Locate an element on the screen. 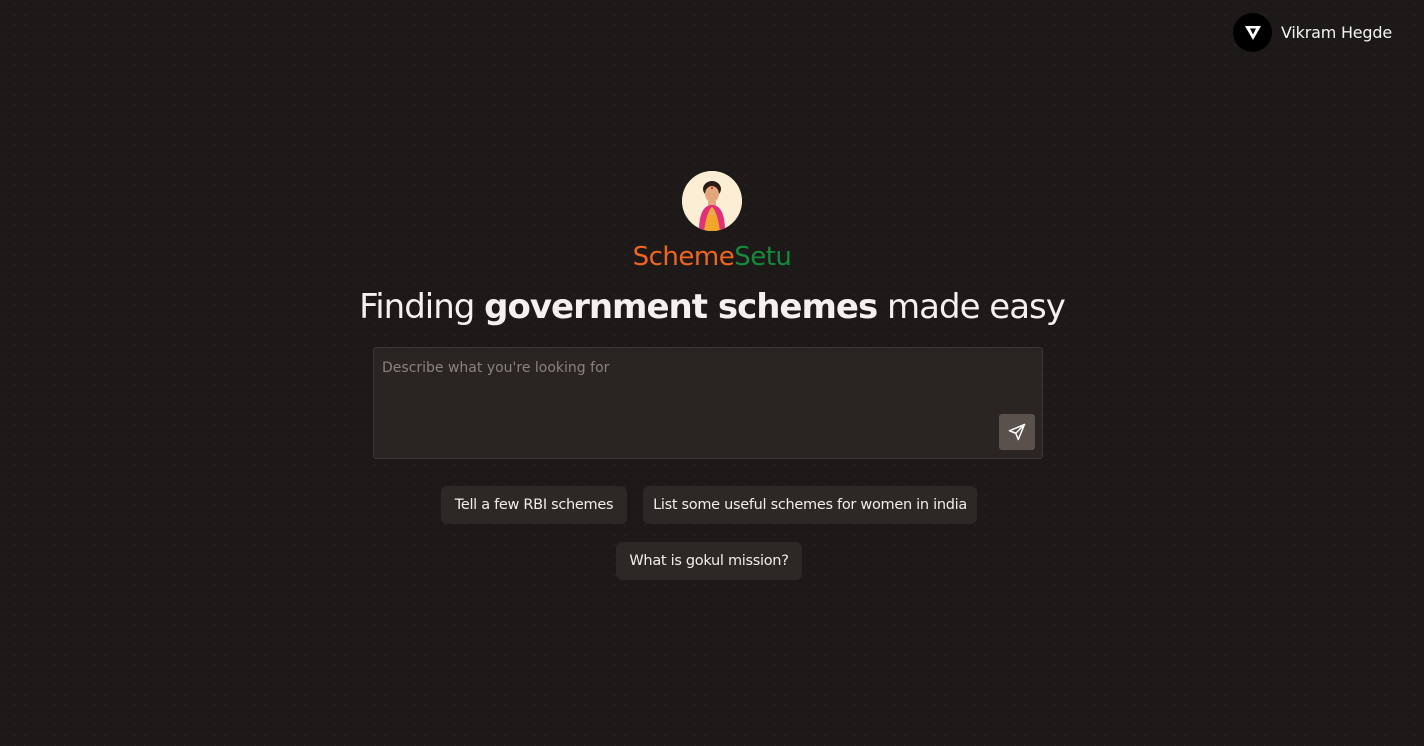 The height and width of the screenshot is (746, 1424). suggestion-chip: What is gokul mission? is located at coordinates (709, 561).